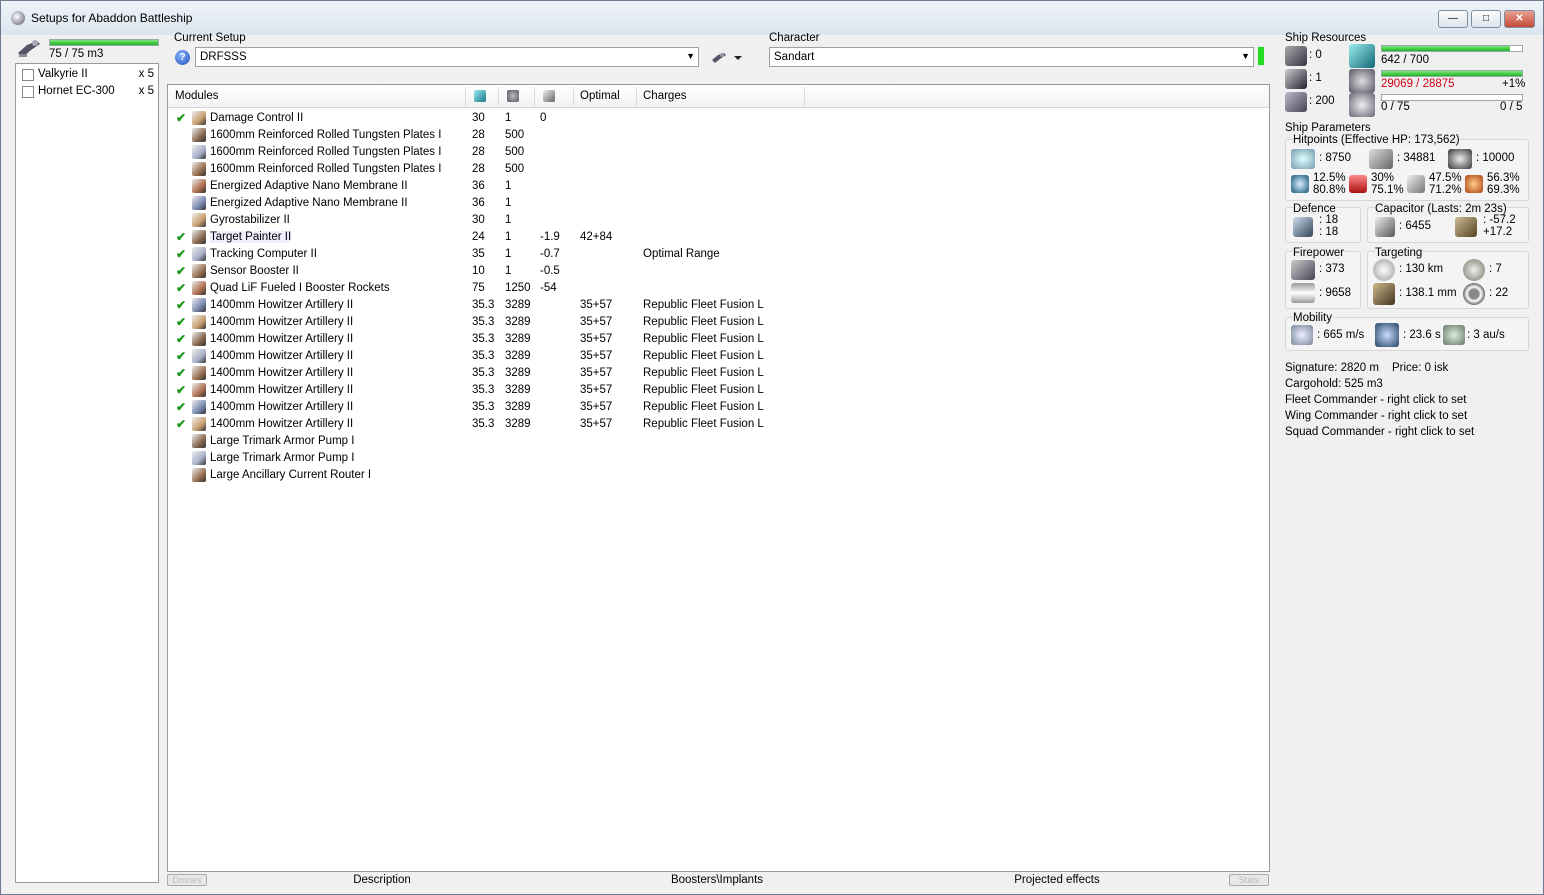 This screenshot has width=1544, height=895. What do you see at coordinates (1415, 226) in the screenshot?
I see `capacitor-amount: : 6455` at bounding box center [1415, 226].